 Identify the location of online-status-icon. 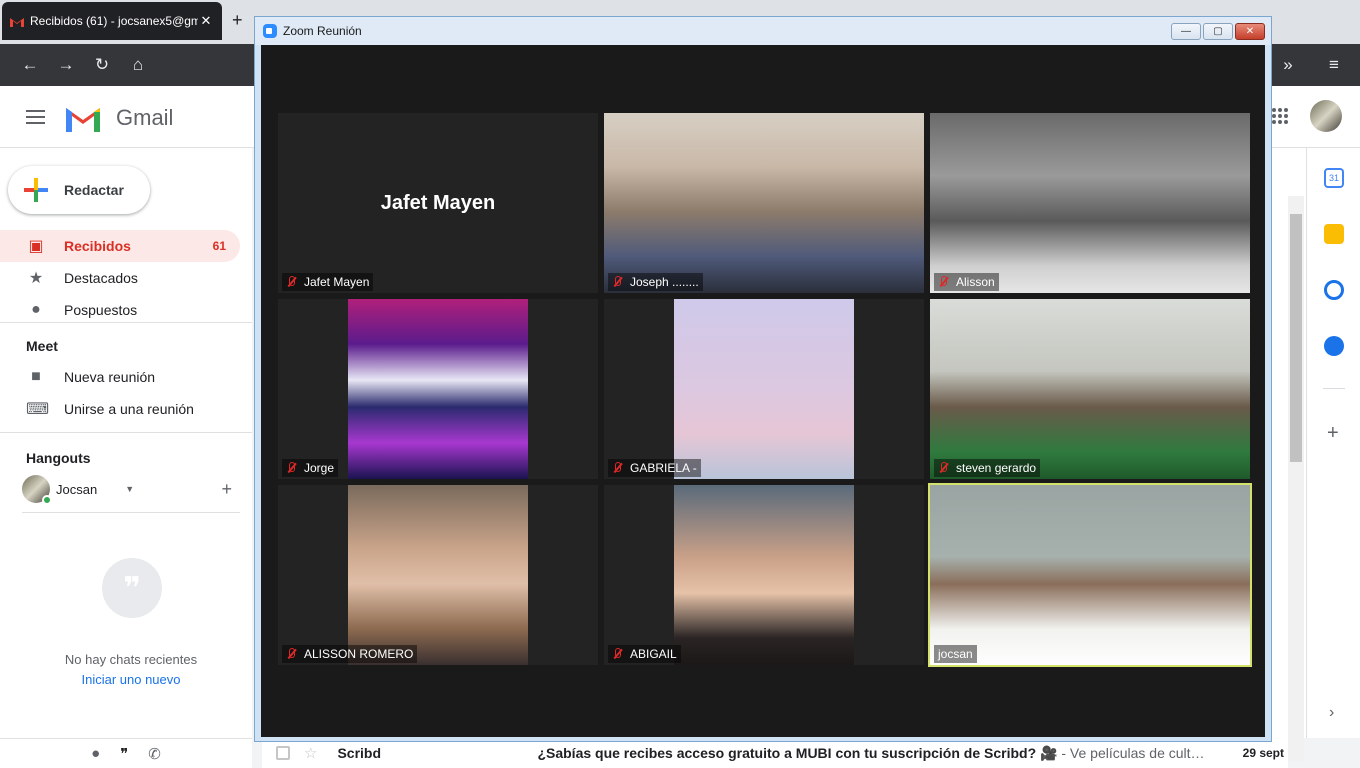
(47, 500).